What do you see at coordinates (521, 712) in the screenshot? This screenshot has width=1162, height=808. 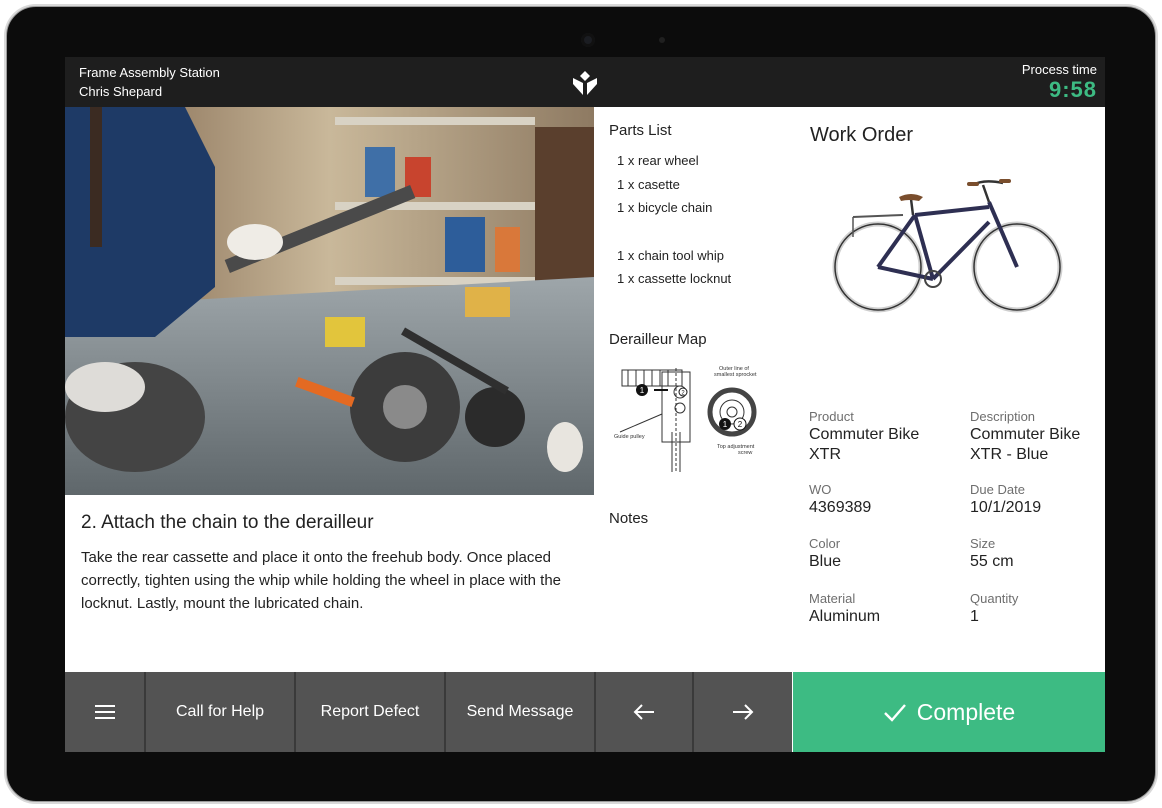 I see `send-message-button: Send Message` at bounding box center [521, 712].